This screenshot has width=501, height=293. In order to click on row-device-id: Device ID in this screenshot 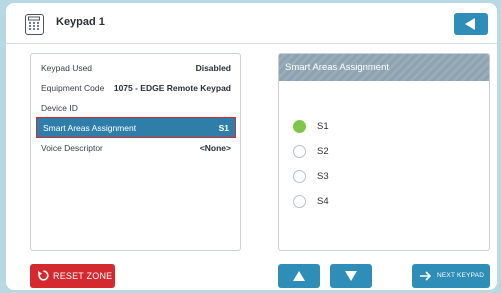, I will do `click(136, 108)`.